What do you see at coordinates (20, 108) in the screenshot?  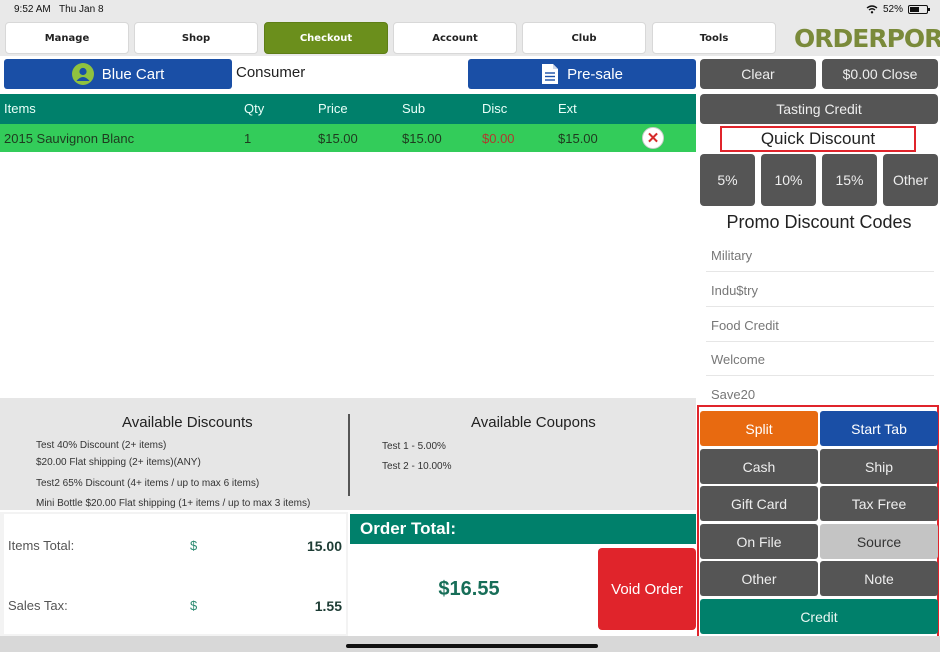 I see `header-items: Items` at bounding box center [20, 108].